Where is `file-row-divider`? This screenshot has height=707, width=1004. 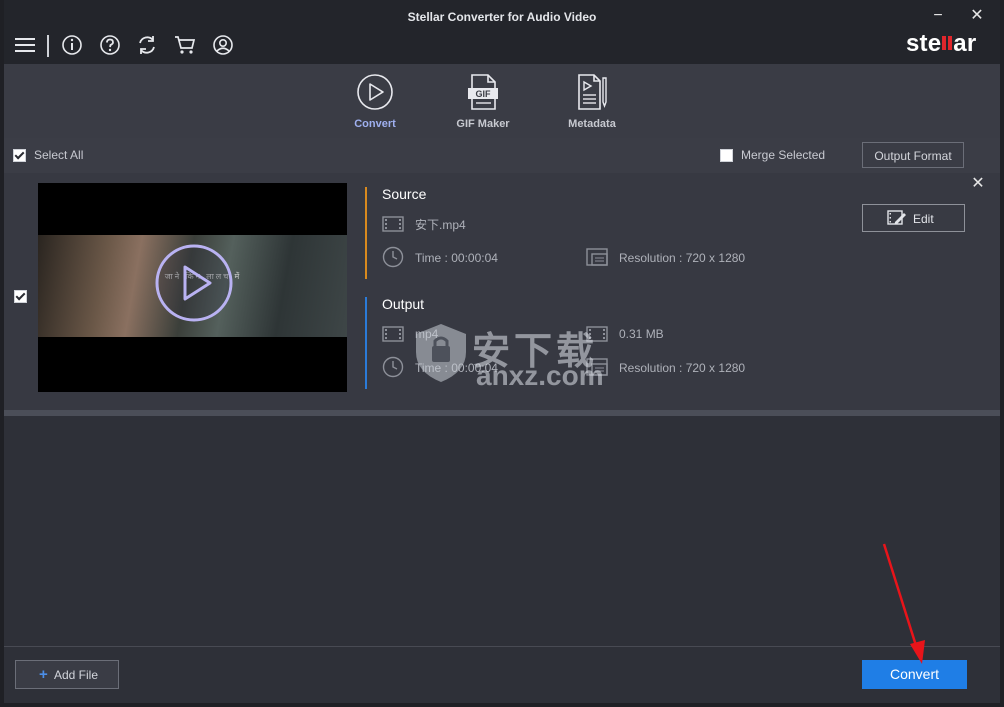
file-row-divider is located at coordinates (502, 413).